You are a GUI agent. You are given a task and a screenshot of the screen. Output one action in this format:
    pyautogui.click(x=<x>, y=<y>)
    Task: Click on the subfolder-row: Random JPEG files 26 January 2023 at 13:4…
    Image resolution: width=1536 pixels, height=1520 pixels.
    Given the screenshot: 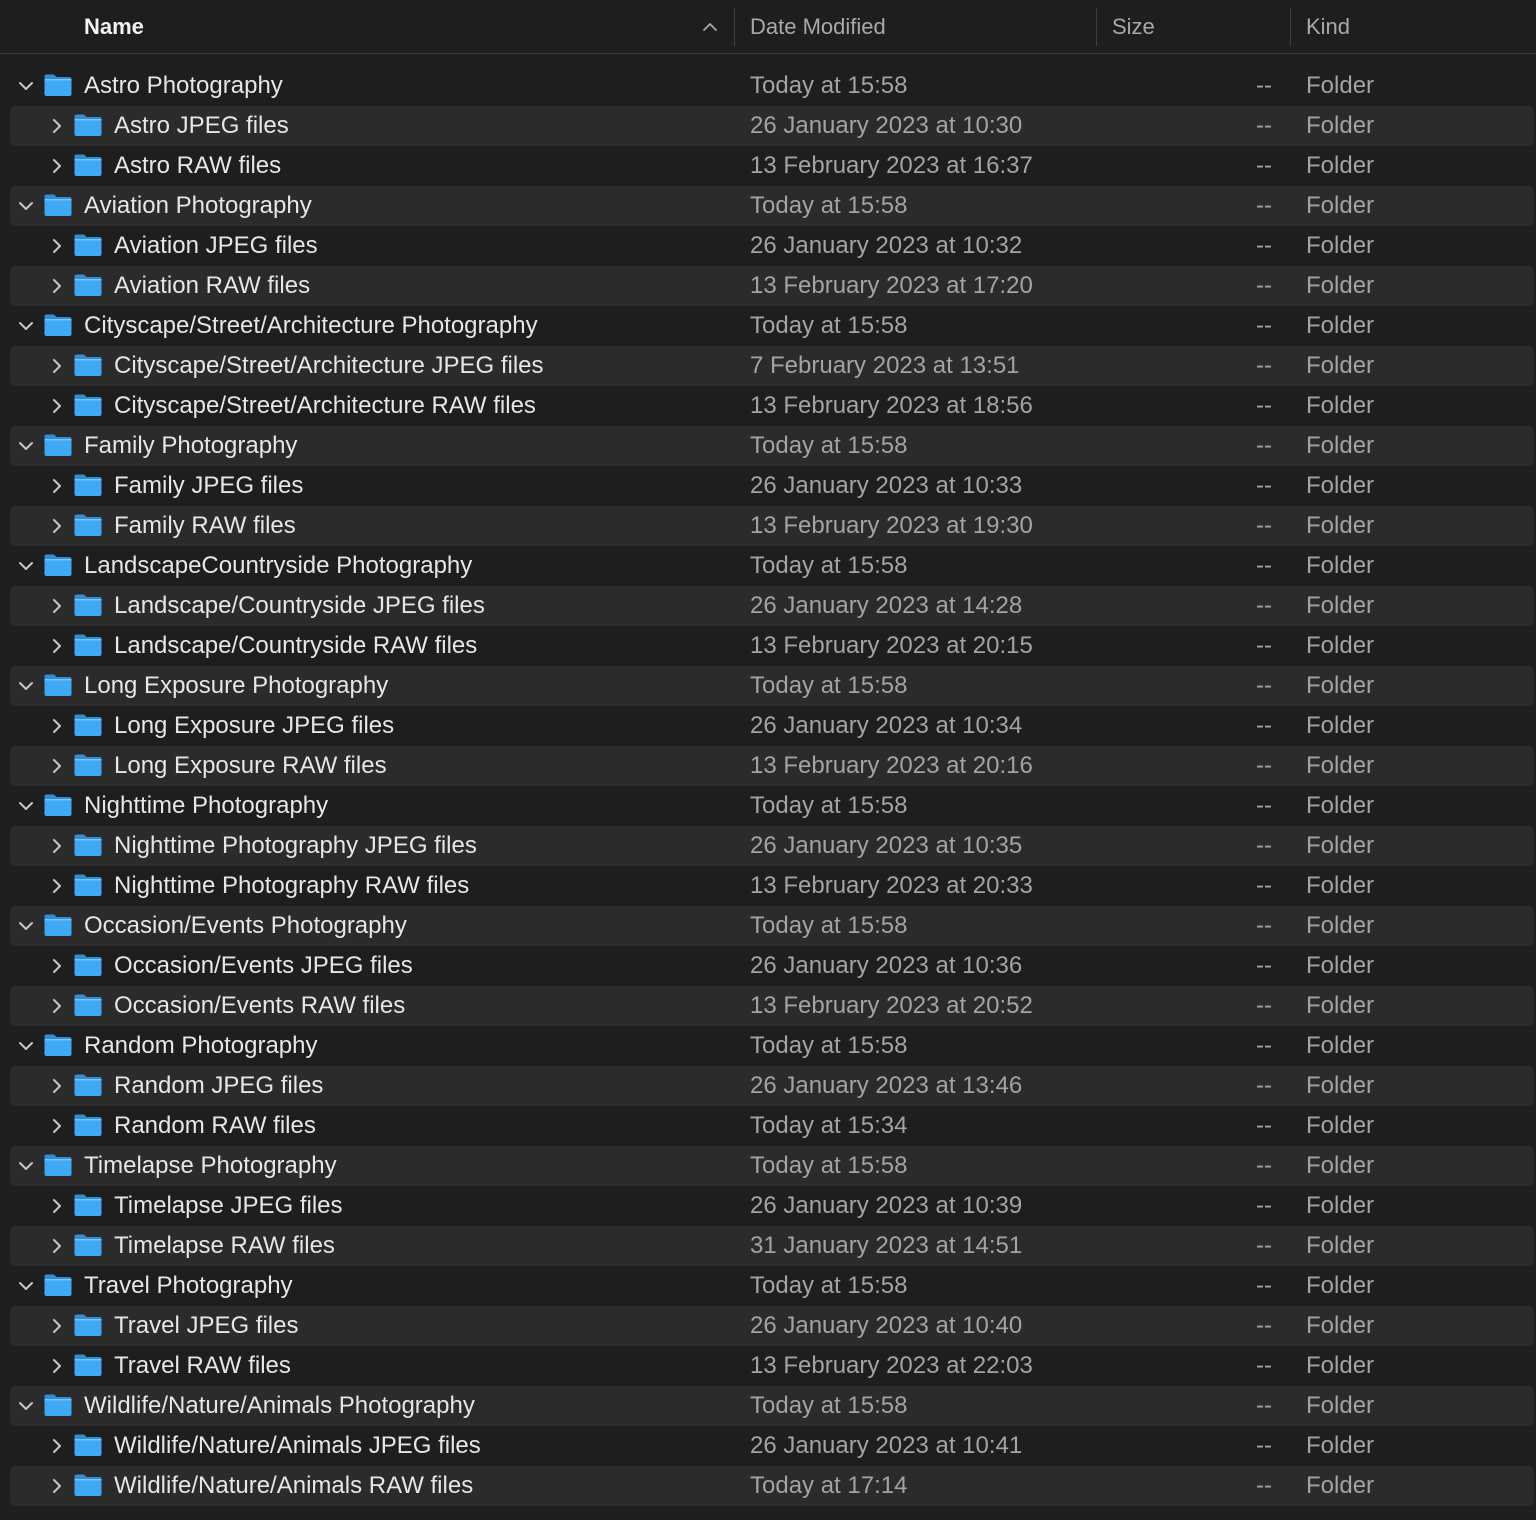 What is the action you would take?
    pyautogui.click(x=768, y=1086)
    